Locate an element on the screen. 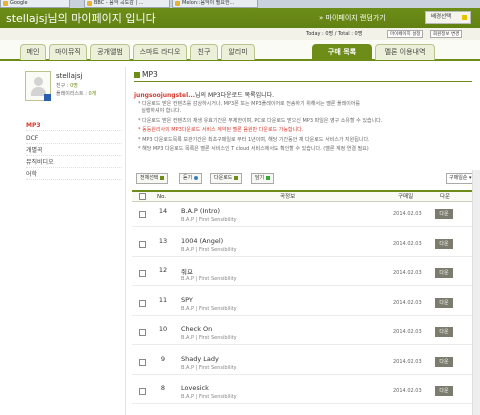 The image size is (480, 415). user-head-icon is located at coordinates (38, 81).